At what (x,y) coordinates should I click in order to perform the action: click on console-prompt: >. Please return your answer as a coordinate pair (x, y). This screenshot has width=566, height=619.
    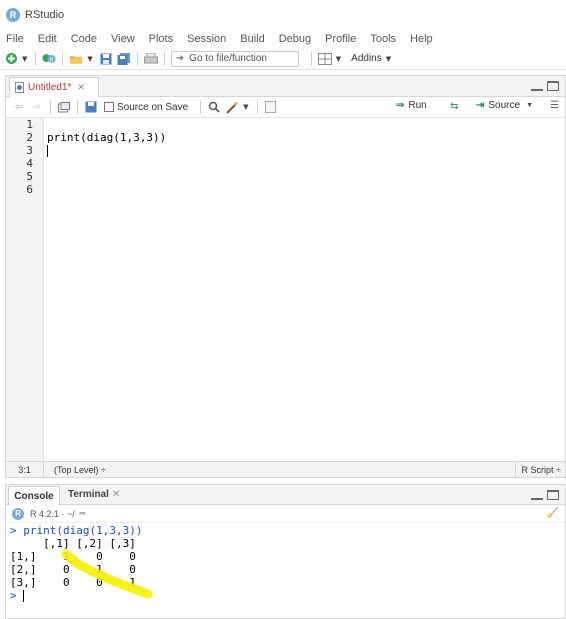
    Looking at the image, I should click on (285, 595).